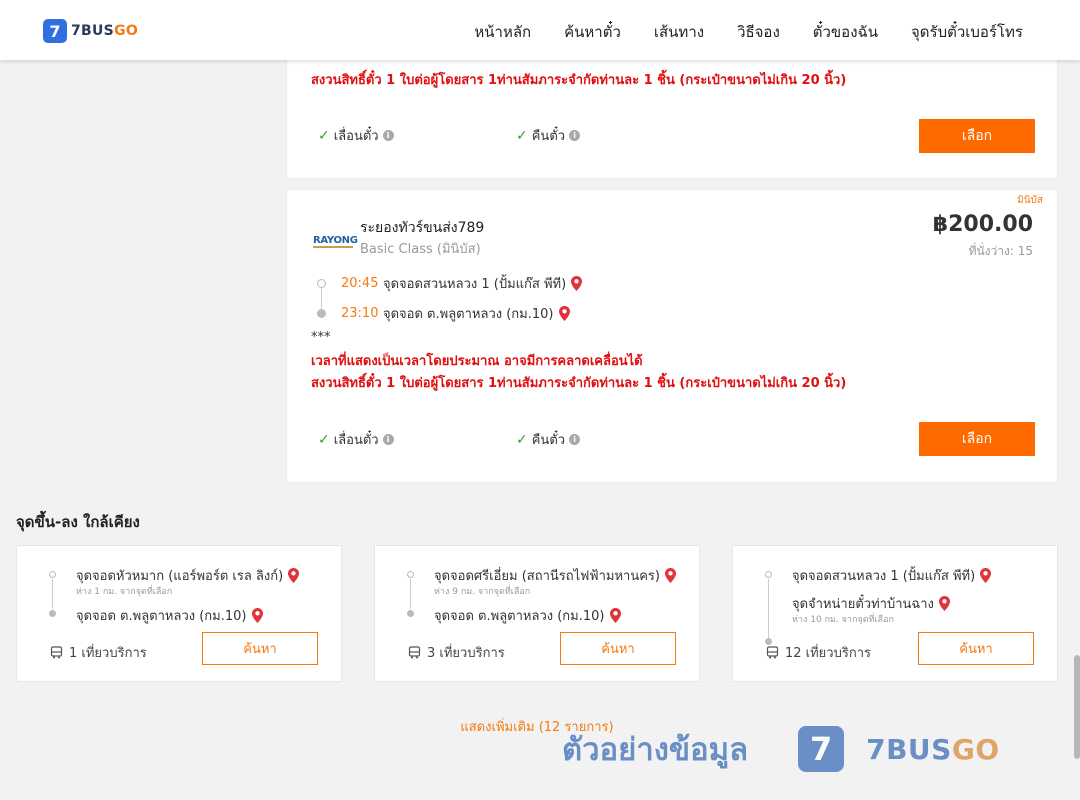 This screenshot has width=1080, height=800. What do you see at coordinates (420, 249) in the screenshot?
I see `bus-class: Basic Class (มินิบัส)` at bounding box center [420, 249].